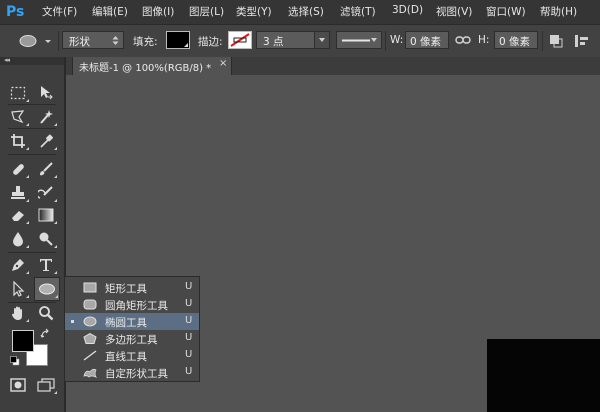 The height and width of the screenshot is (412, 600). Describe the element at coordinates (132, 321) in the screenshot. I see `flyout-item-ellipse: 椭圆工具 U` at that location.